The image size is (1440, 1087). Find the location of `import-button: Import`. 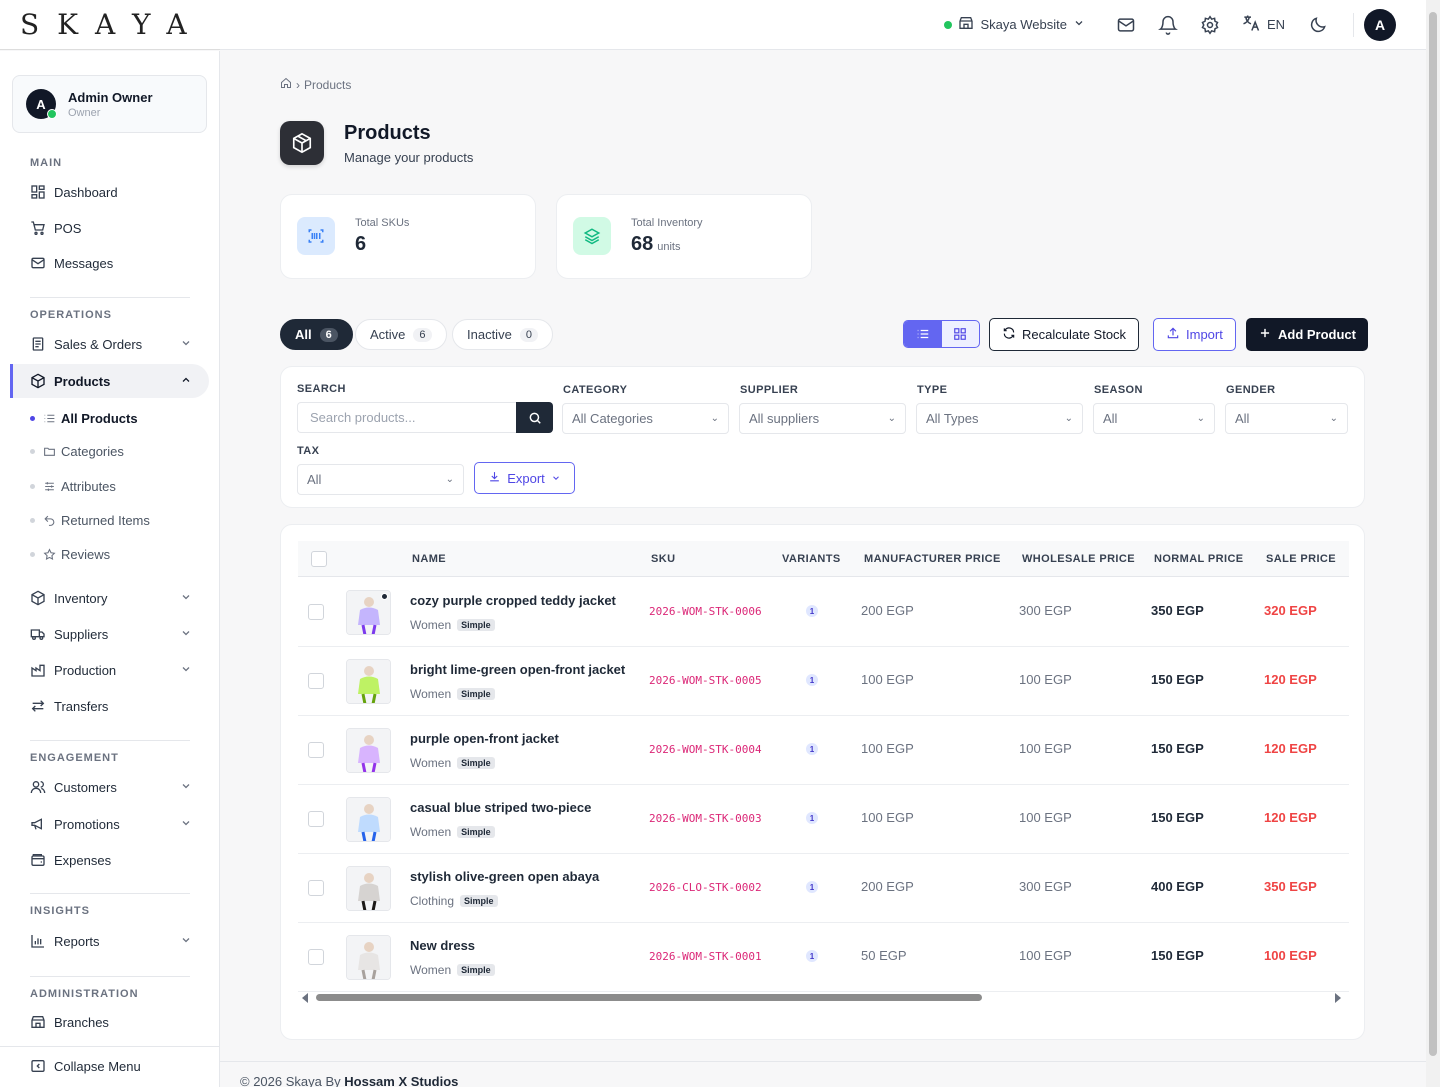

import-button: Import is located at coordinates (1194, 334).